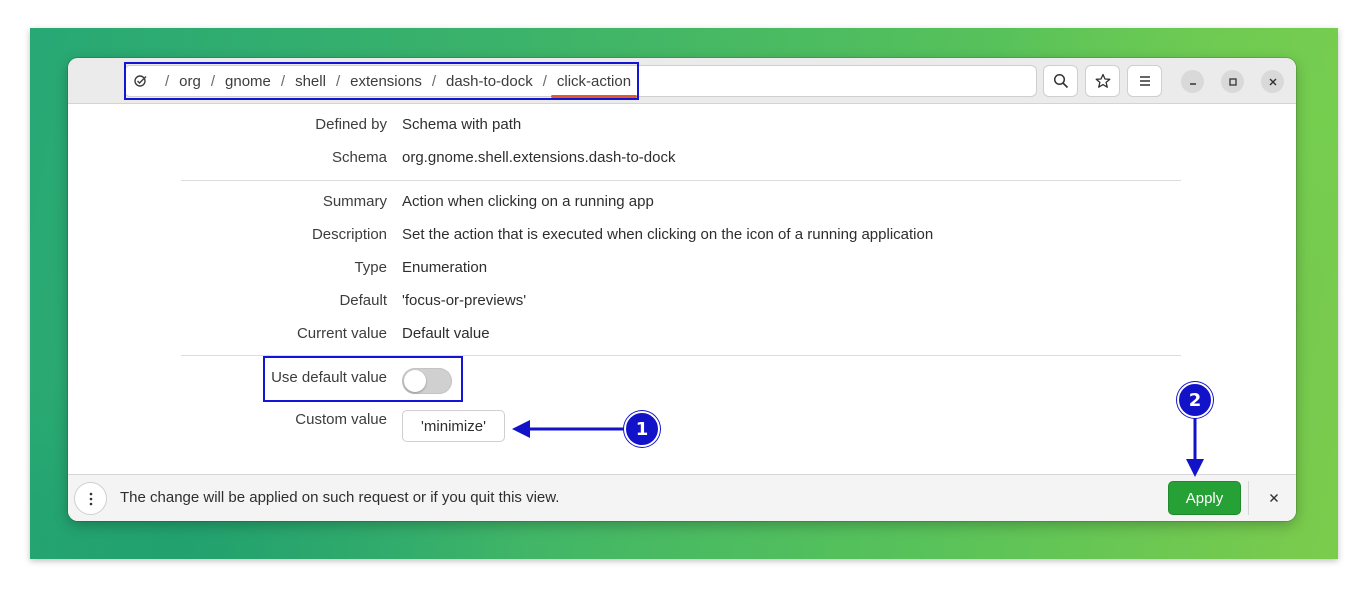  What do you see at coordinates (642, 429) in the screenshot?
I see `annotation-marker-1: 1` at bounding box center [642, 429].